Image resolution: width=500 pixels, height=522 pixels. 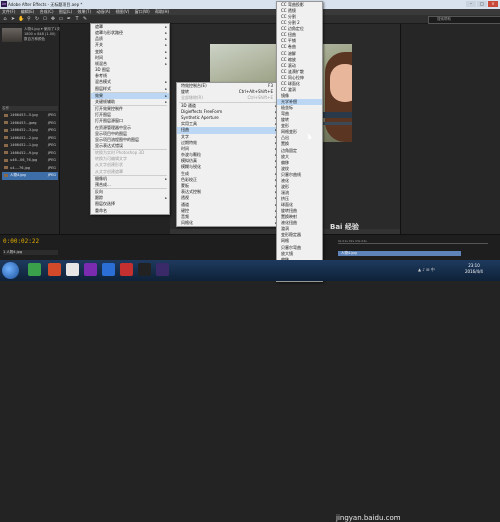 I want to click on home-icon: ⌂, so click(x=5, y=19).